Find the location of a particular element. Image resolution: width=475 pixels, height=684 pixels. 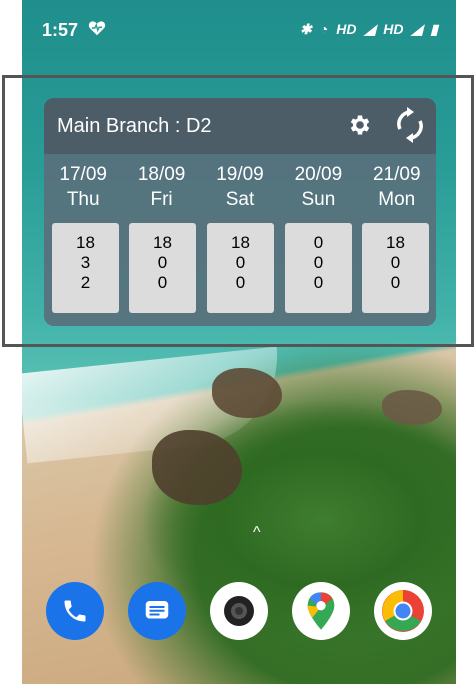

day-header: 18/09 Fri is located at coordinates (161, 187).